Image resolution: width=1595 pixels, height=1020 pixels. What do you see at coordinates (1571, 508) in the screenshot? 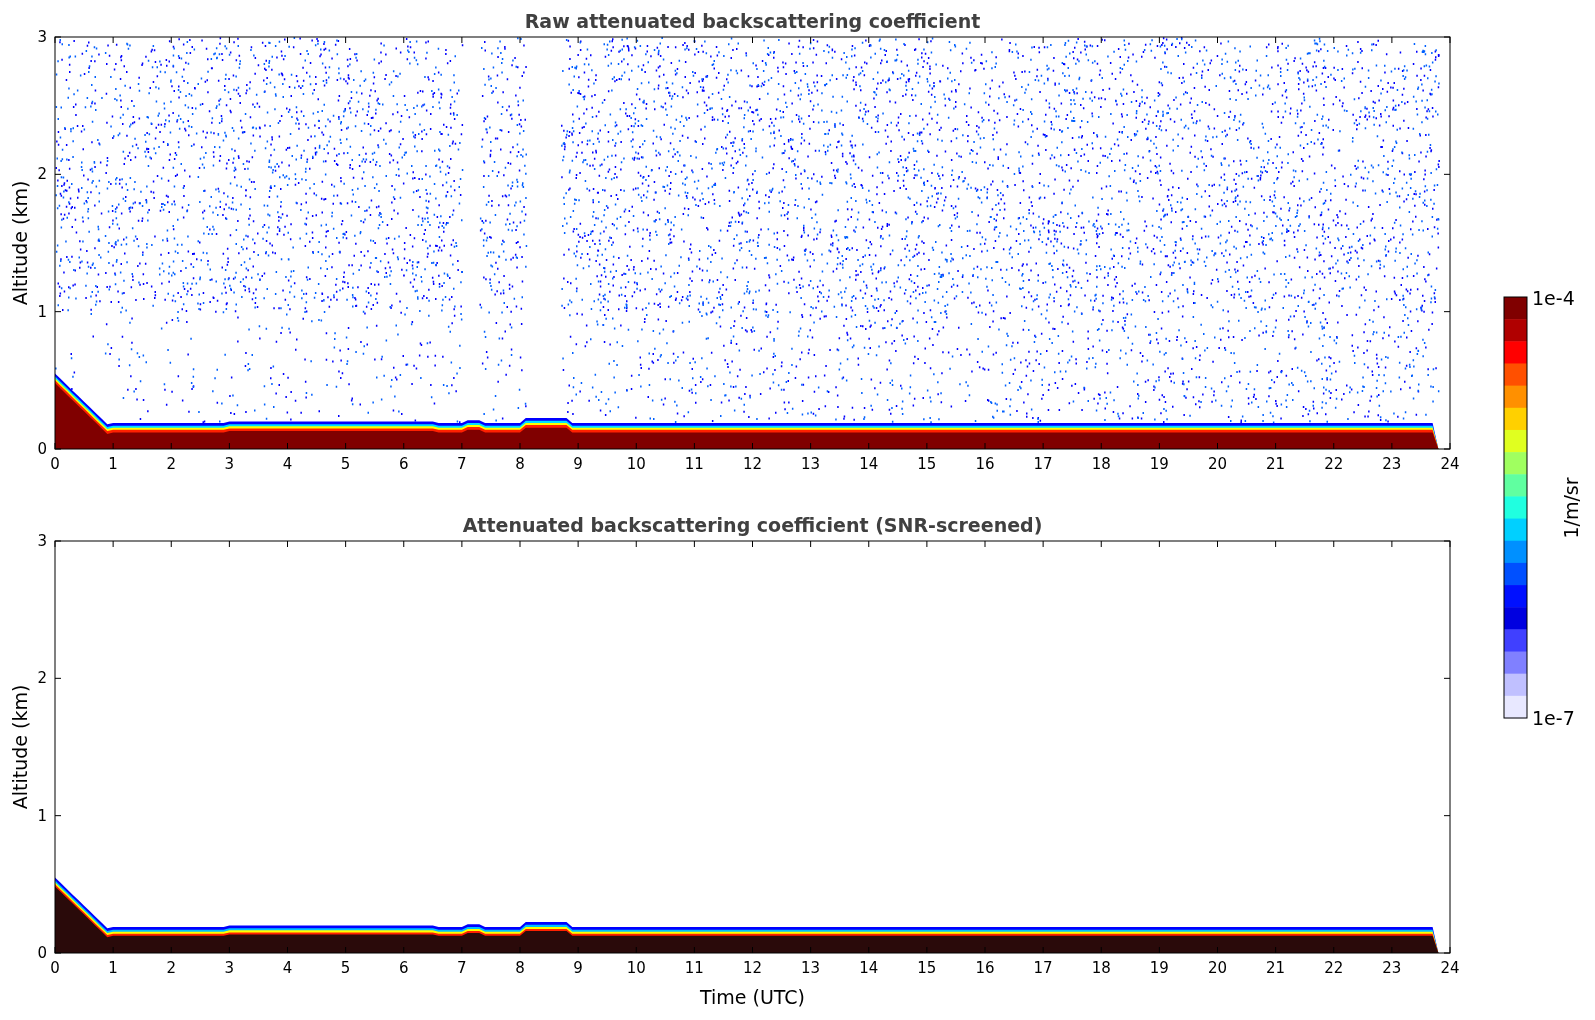
I see `axis-label: 1/m/sr` at bounding box center [1571, 508].